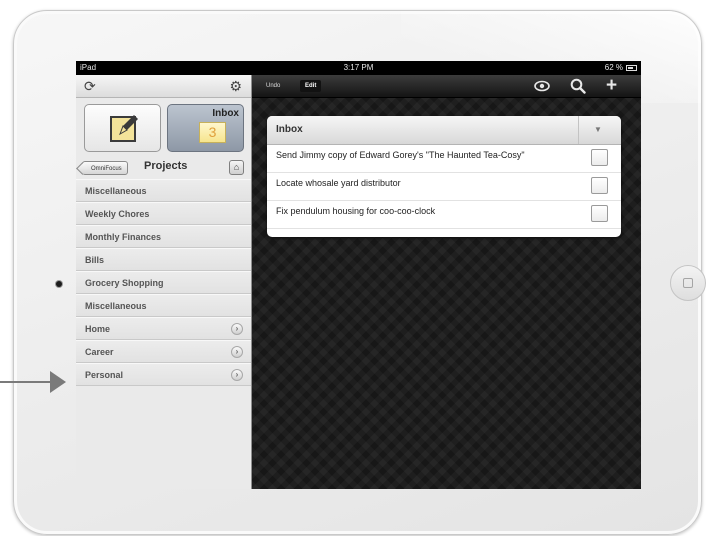  Describe the element at coordinates (598, 129) in the screenshot. I see `triangle-down-icon: ▼` at that location.